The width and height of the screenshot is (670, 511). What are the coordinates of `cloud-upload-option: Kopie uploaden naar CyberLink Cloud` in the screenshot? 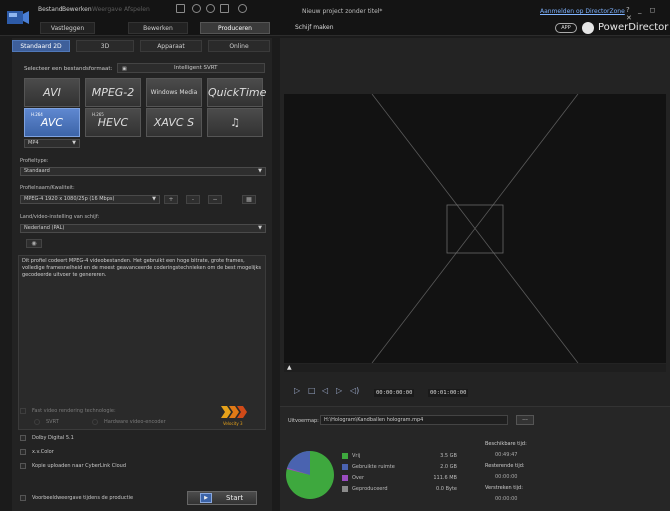 It's located at (73, 466).